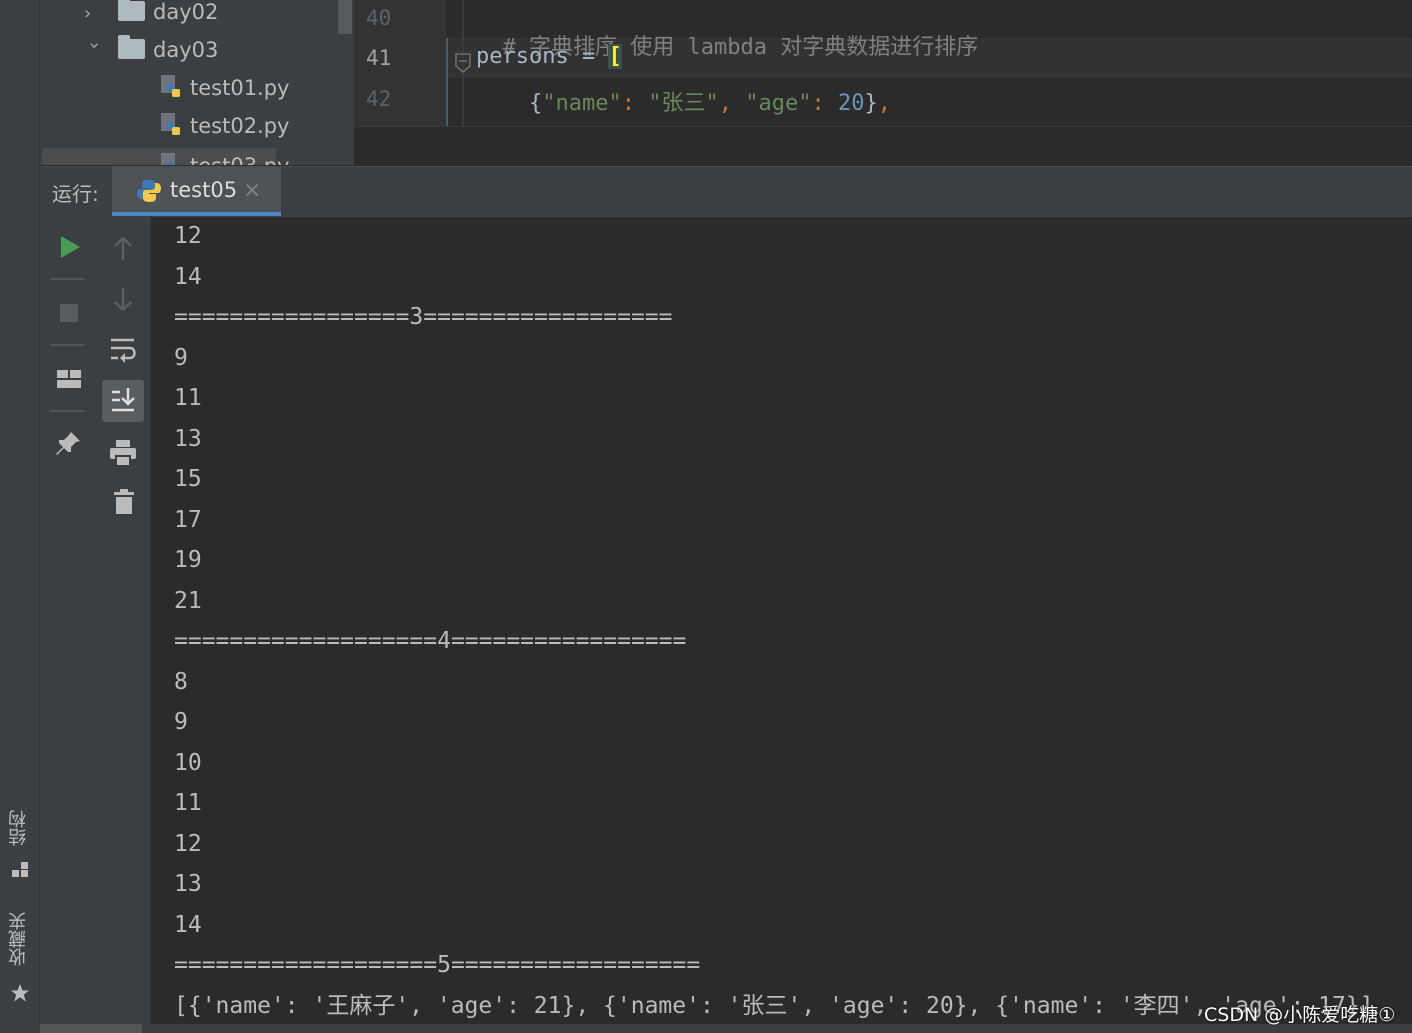 Image resolution: width=1412 pixels, height=1033 pixels. I want to click on arrow-down-icon, so click(123, 299).